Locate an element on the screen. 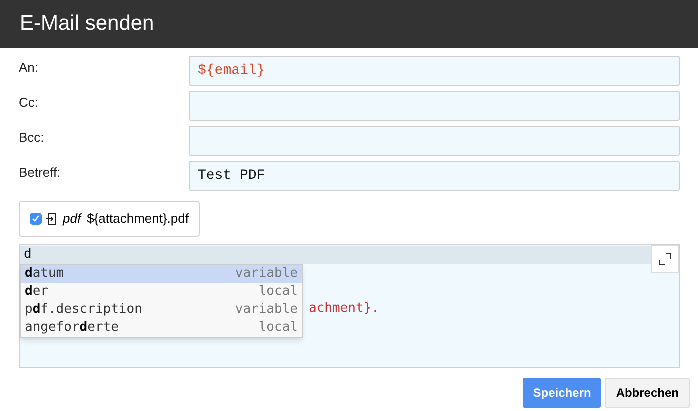 The width and height of the screenshot is (698, 411). code-line: d is located at coordinates (28, 254).